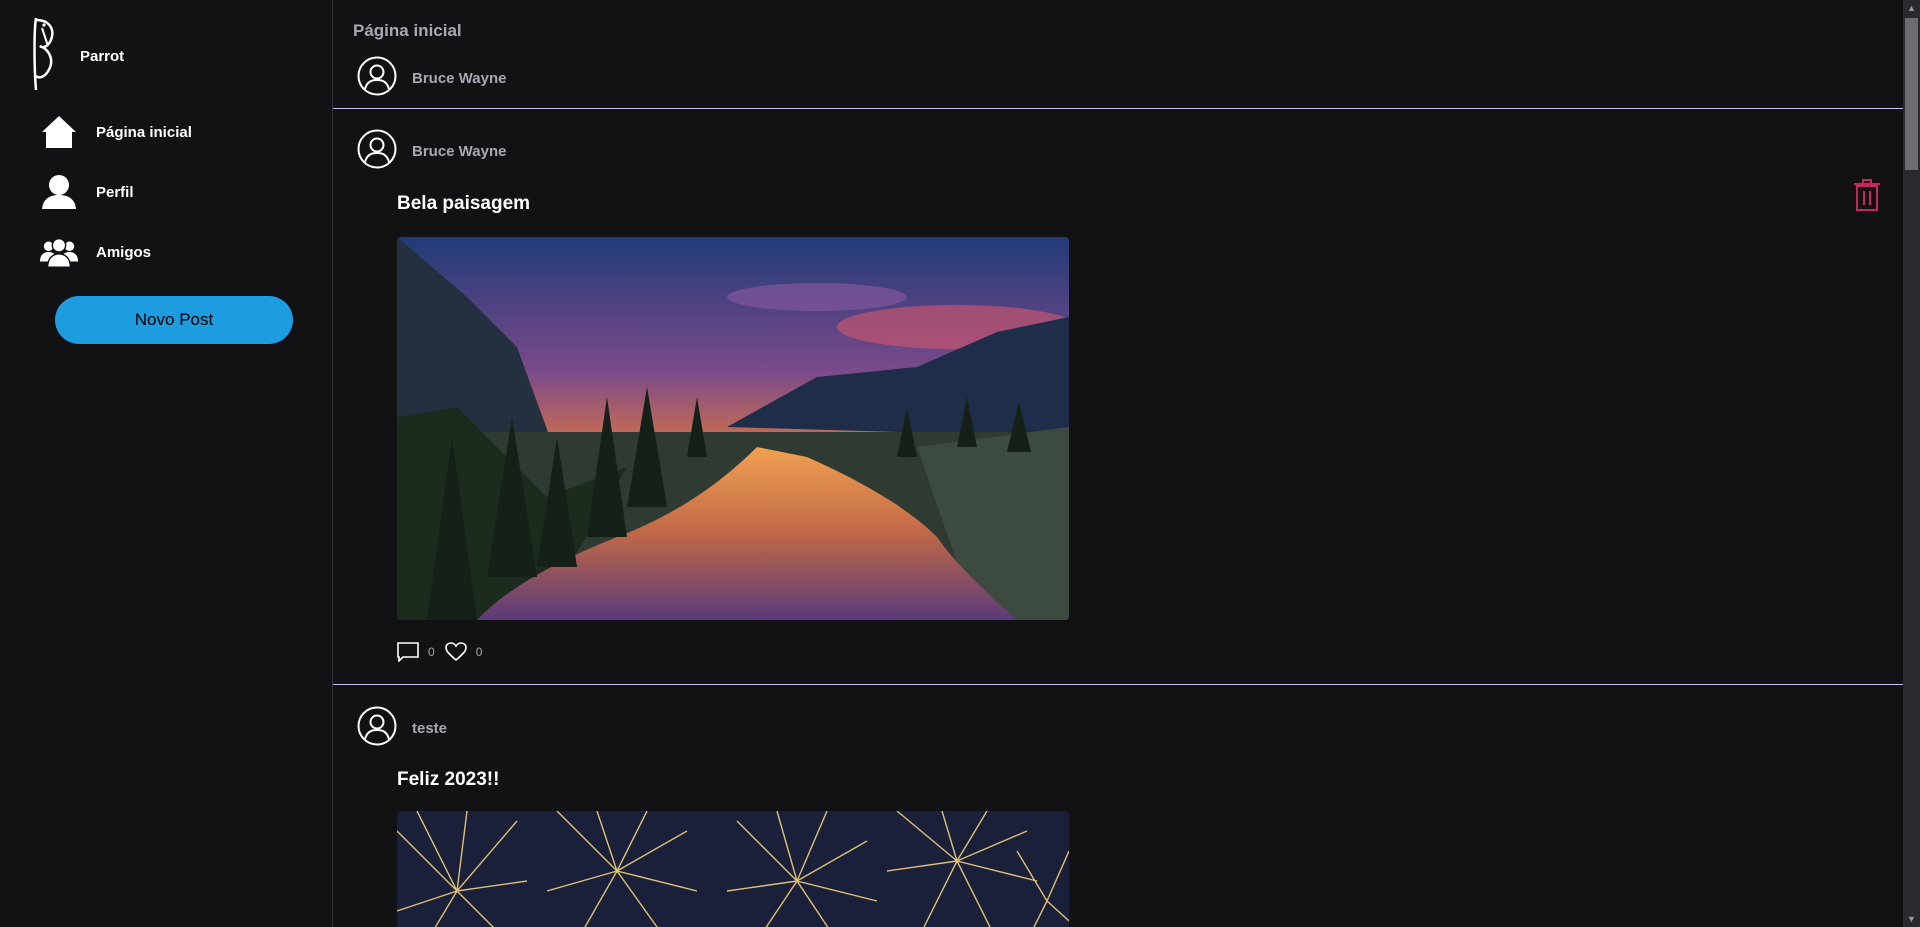 Image resolution: width=1920 pixels, height=927 pixels. Describe the element at coordinates (464, 203) in the screenshot. I see `post-title: Bela paisagem` at that location.